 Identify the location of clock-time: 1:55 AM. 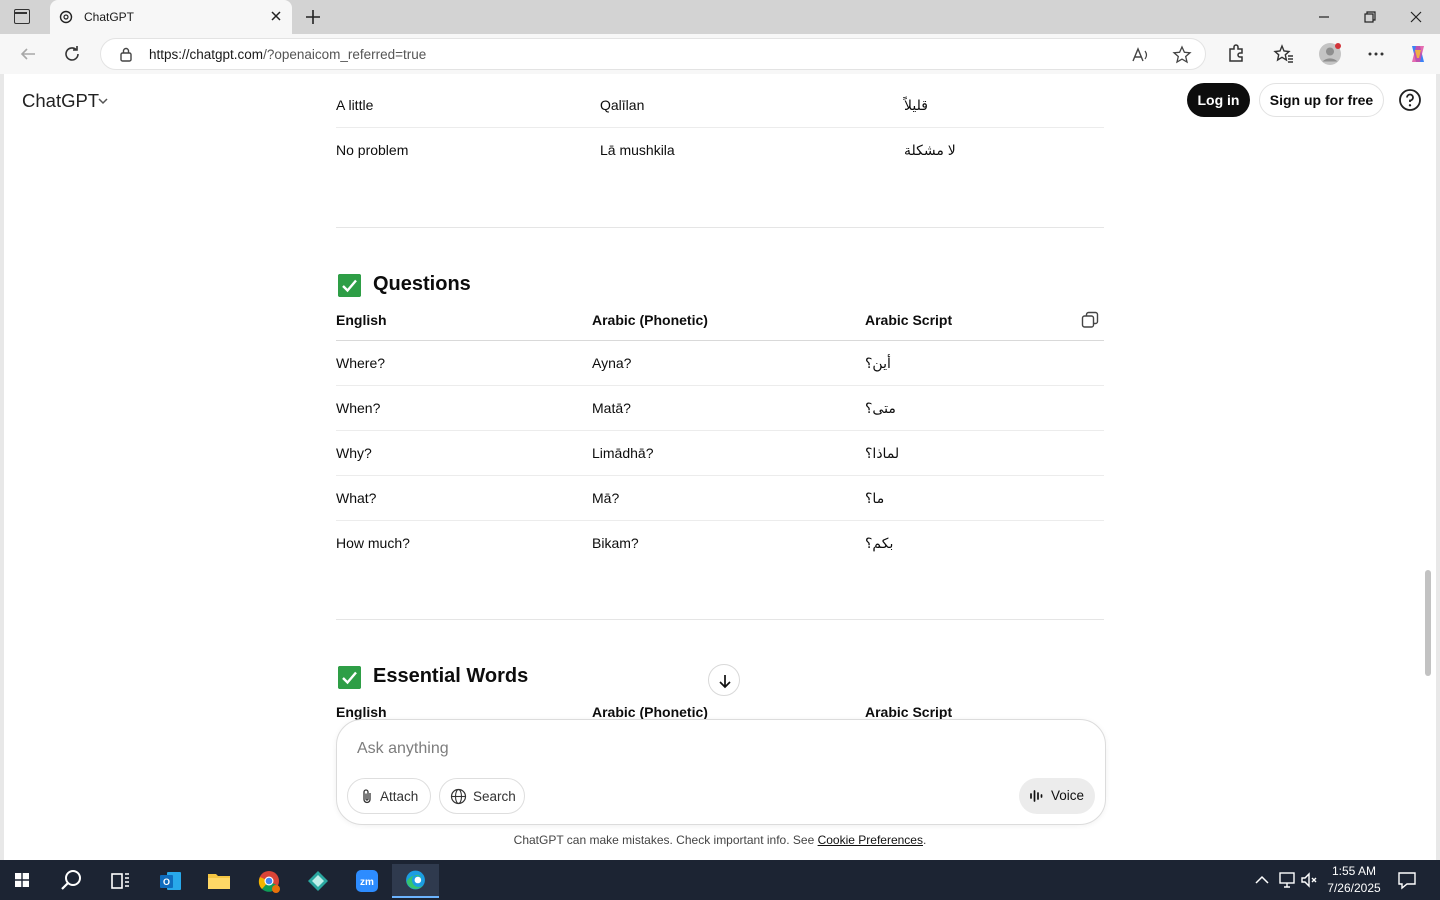
(1354, 871).